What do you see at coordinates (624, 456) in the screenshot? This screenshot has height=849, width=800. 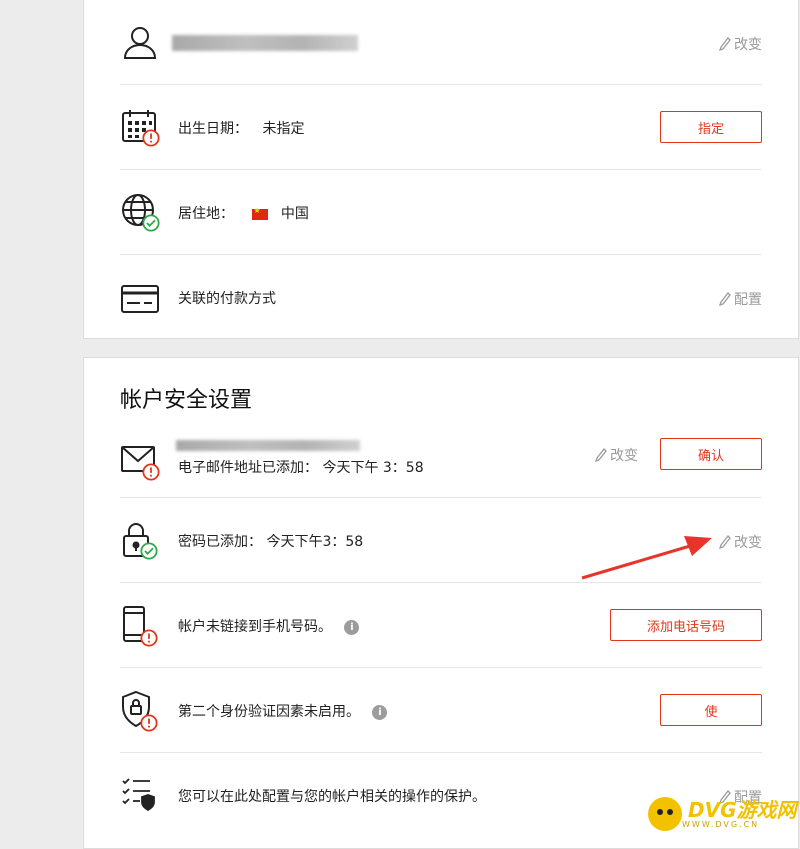 I see `email-edit-label: 改变` at bounding box center [624, 456].